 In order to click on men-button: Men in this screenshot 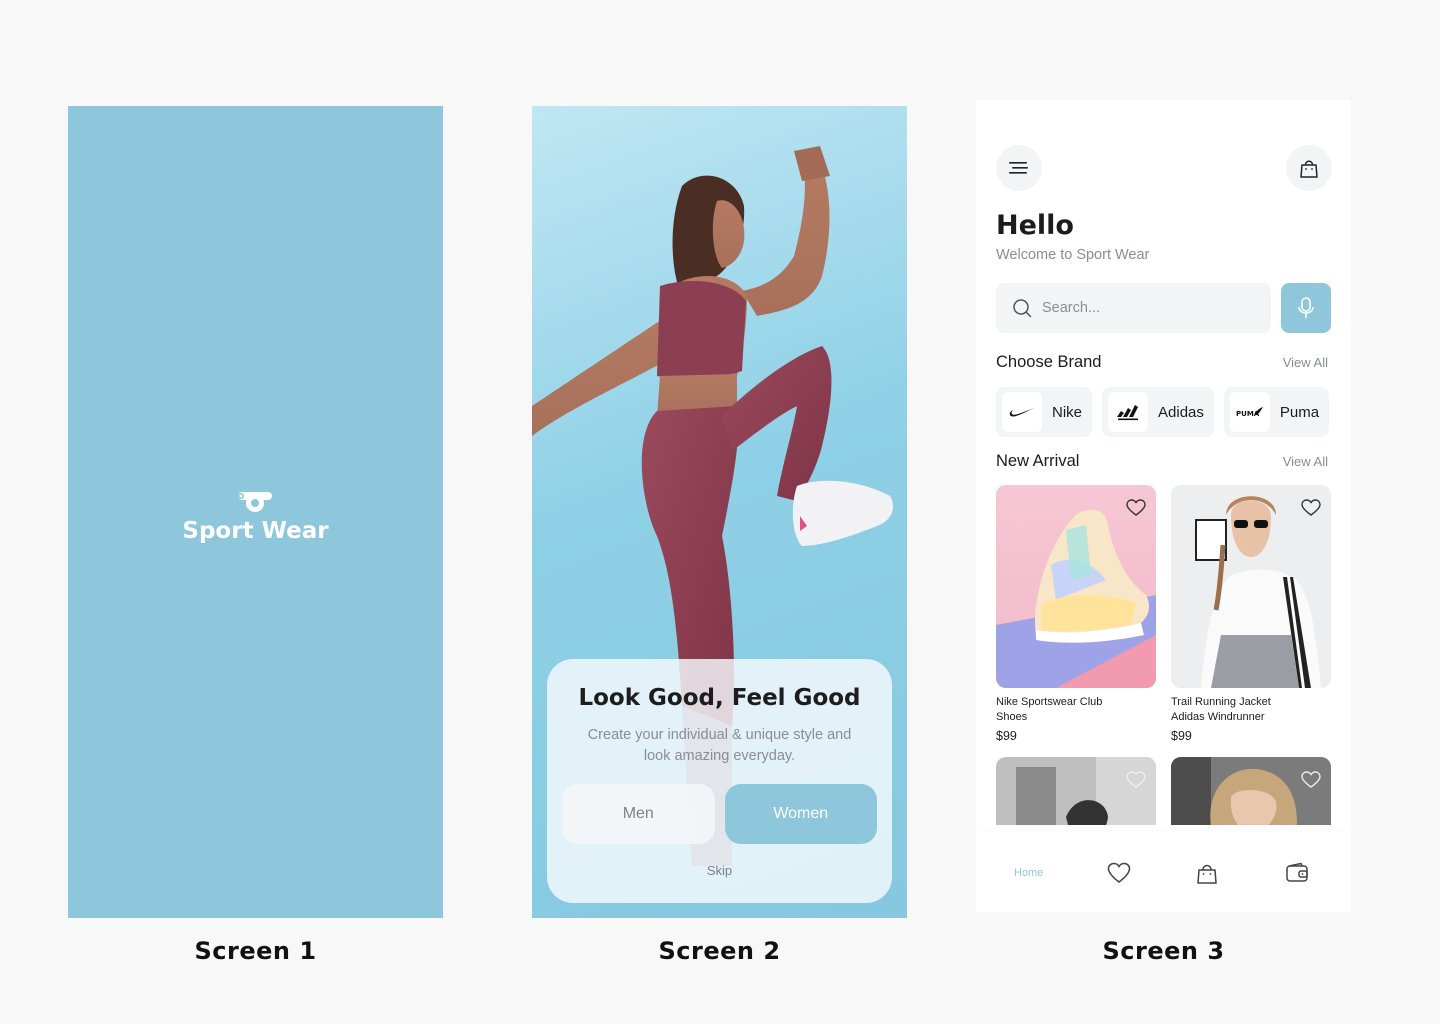, I will do `click(638, 814)`.